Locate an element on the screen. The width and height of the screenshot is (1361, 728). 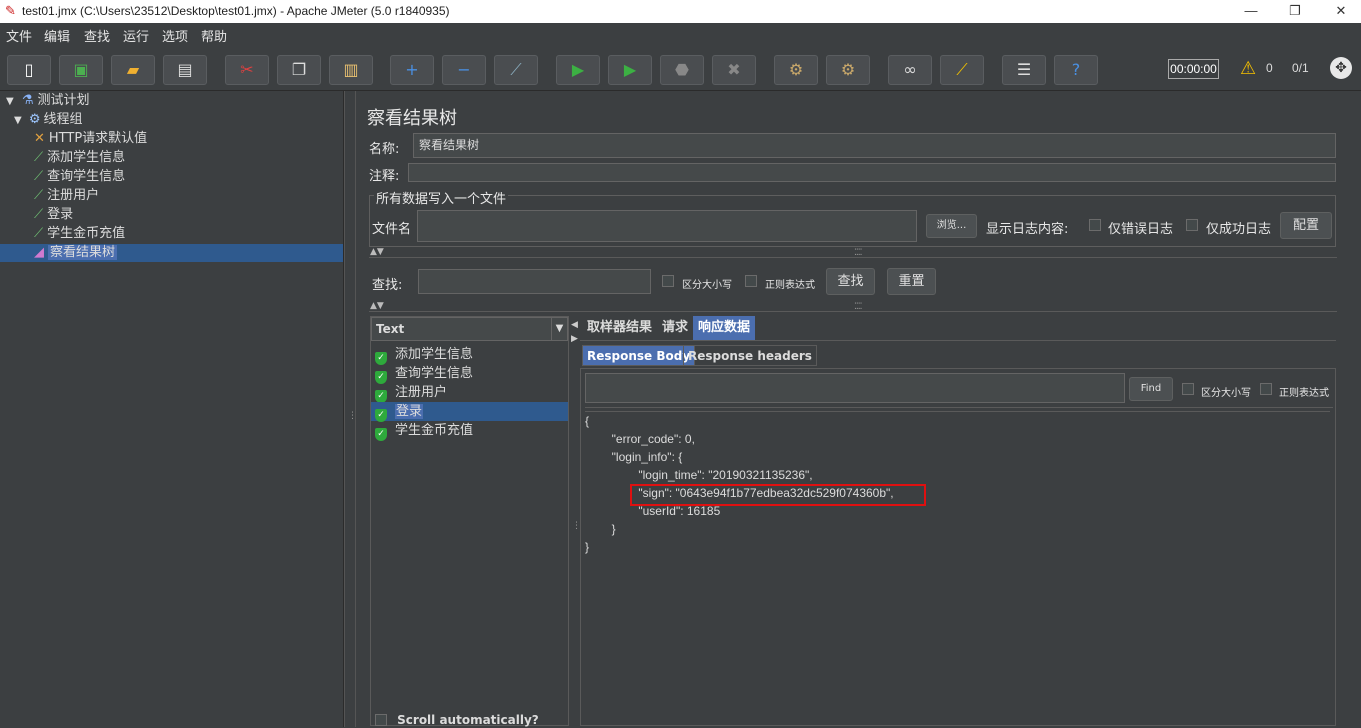
chevron-down-icon: ▼ is located at coordinates (559, 329).